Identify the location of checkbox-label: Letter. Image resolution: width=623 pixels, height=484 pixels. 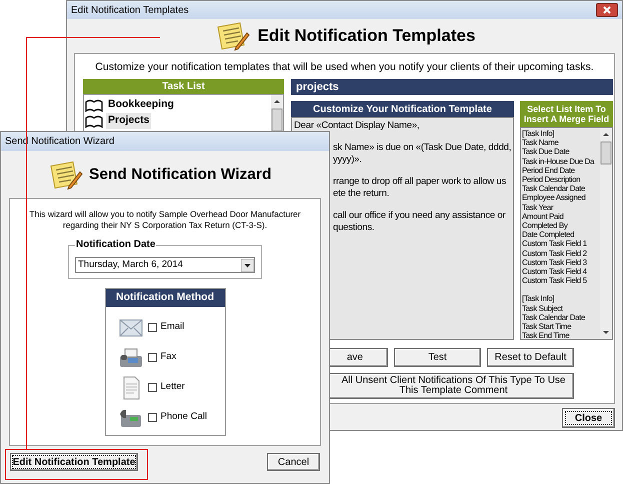
(172, 387).